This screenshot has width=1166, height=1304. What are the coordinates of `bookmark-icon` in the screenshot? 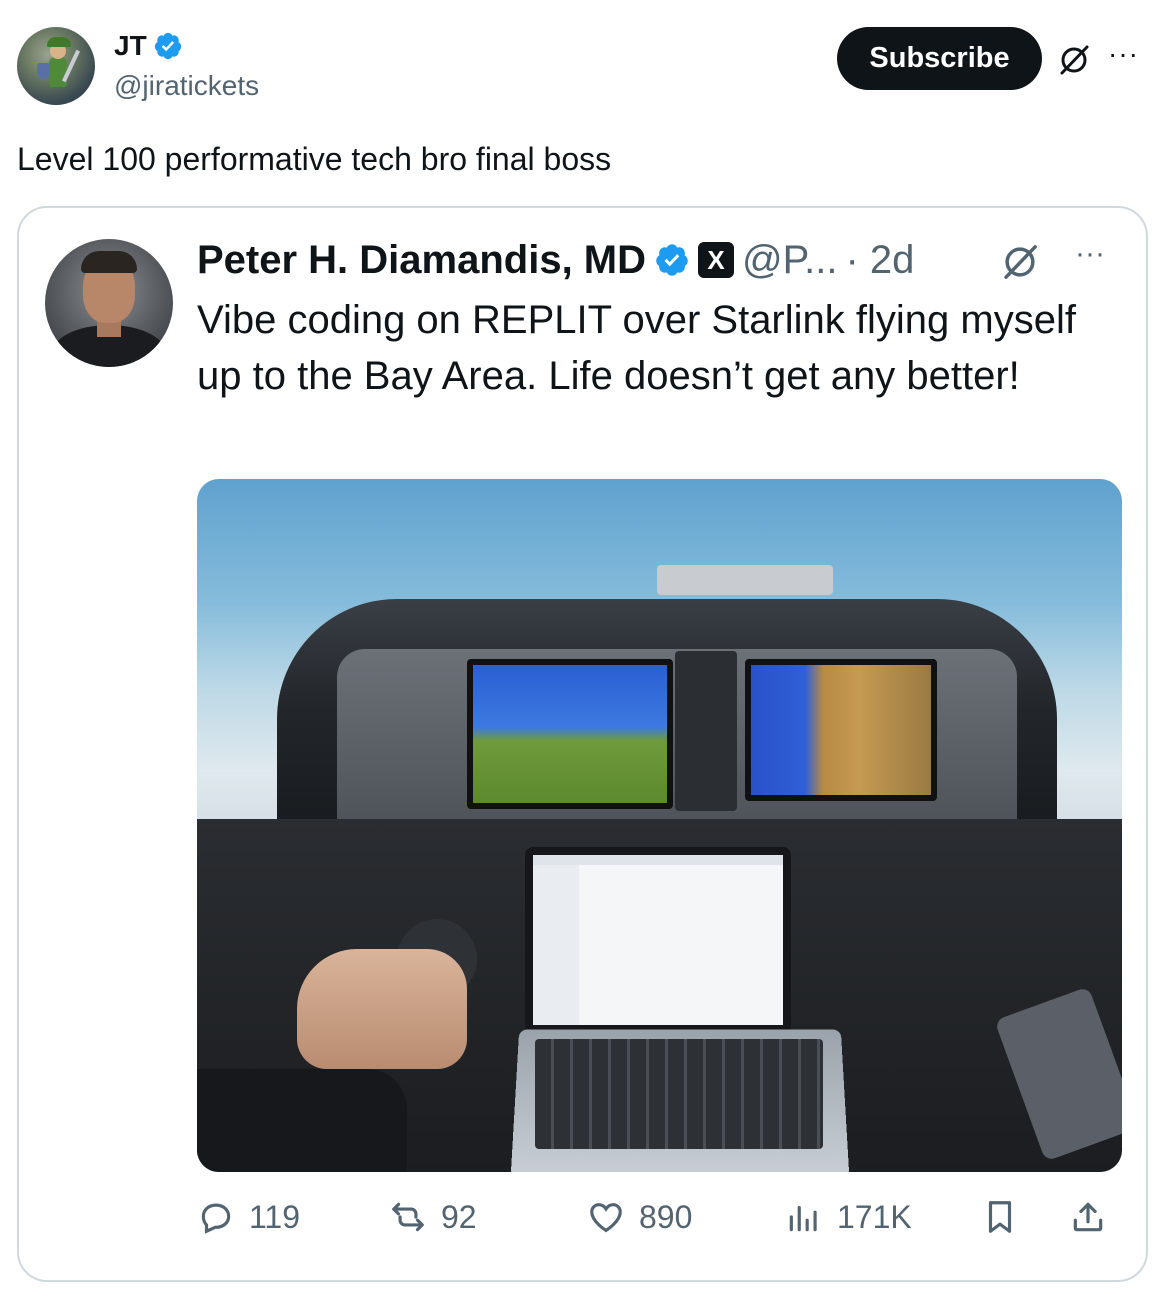 It's located at (1000, 1217).